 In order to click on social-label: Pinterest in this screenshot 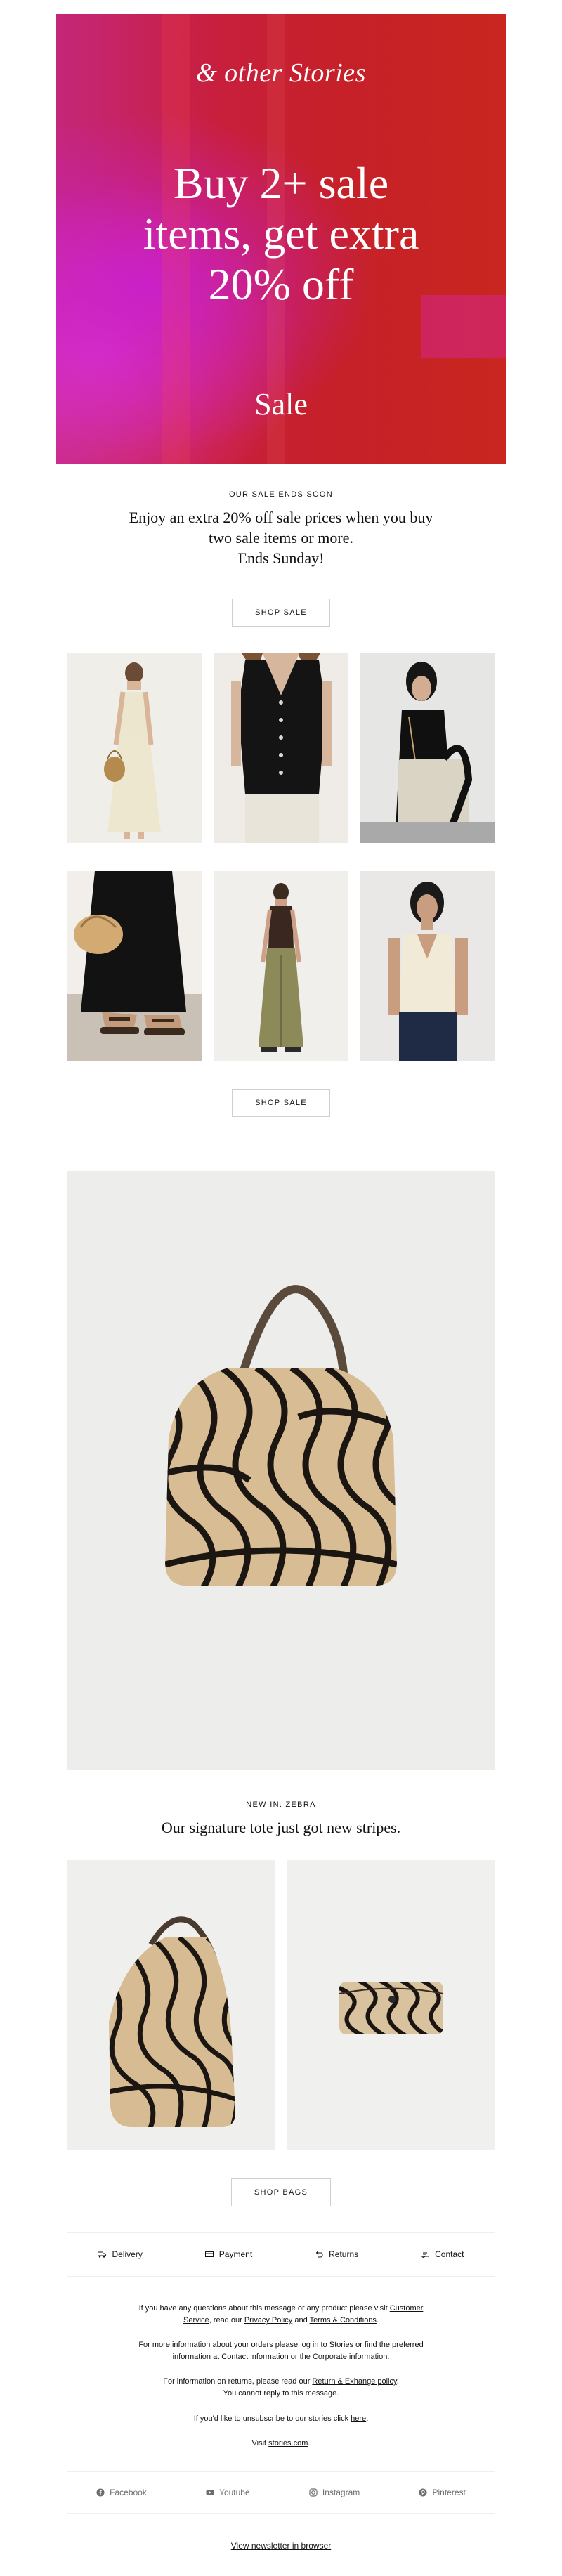, I will do `click(449, 2492)`.